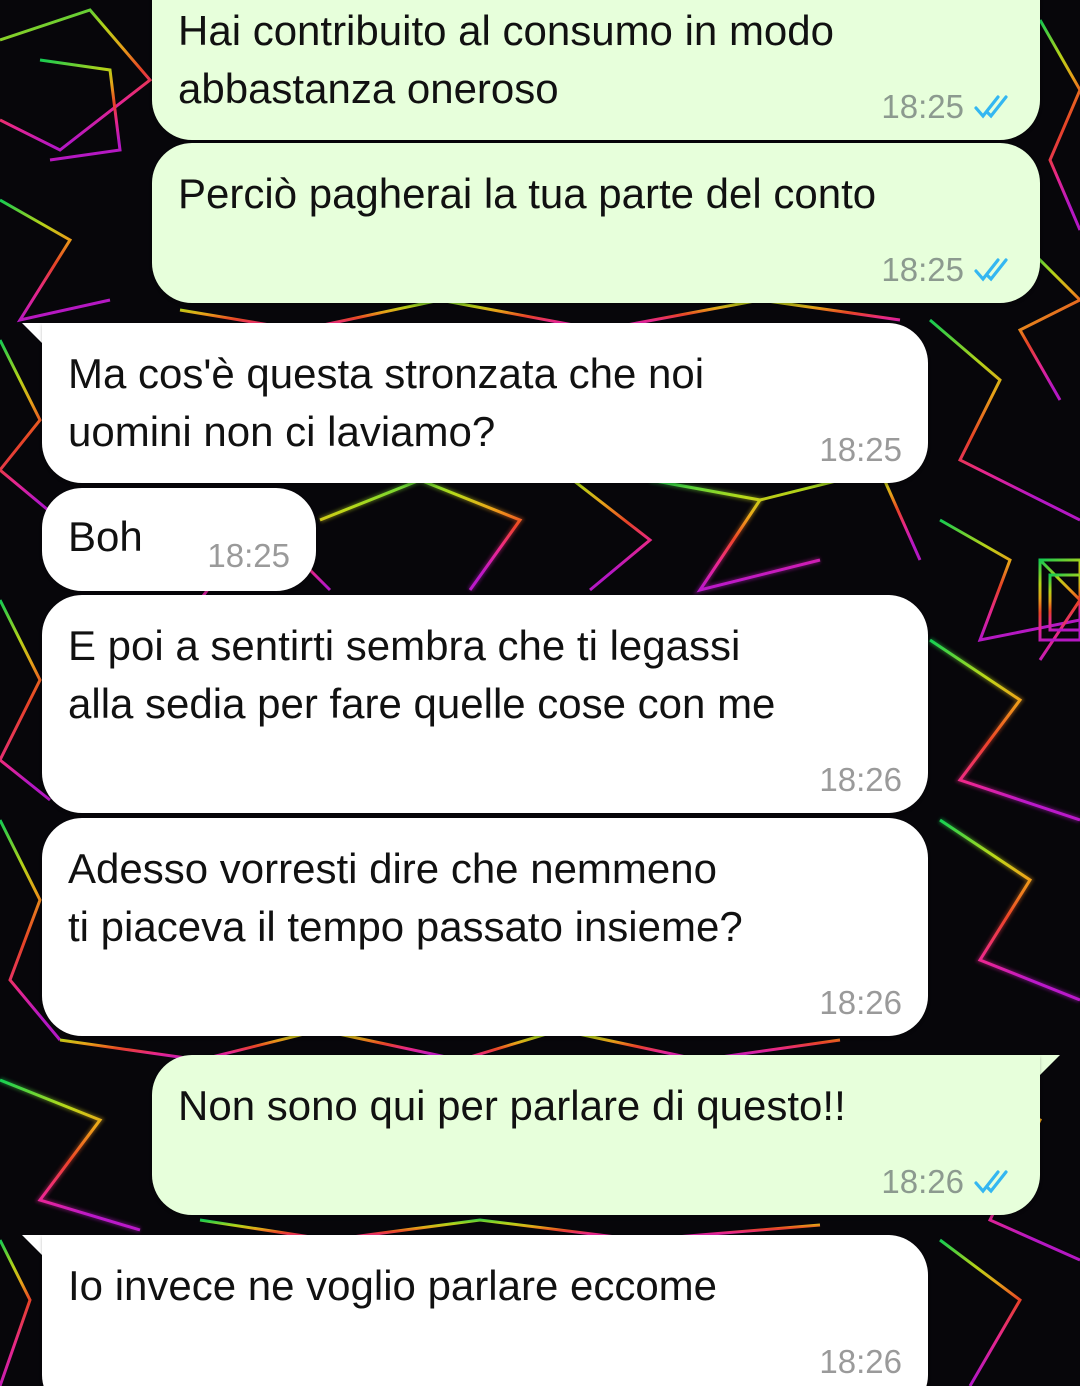  Describe the element at coordinates (179, 539) in the screenshot. I see `message-bubble-incoming: Boh 18:25` at that location.